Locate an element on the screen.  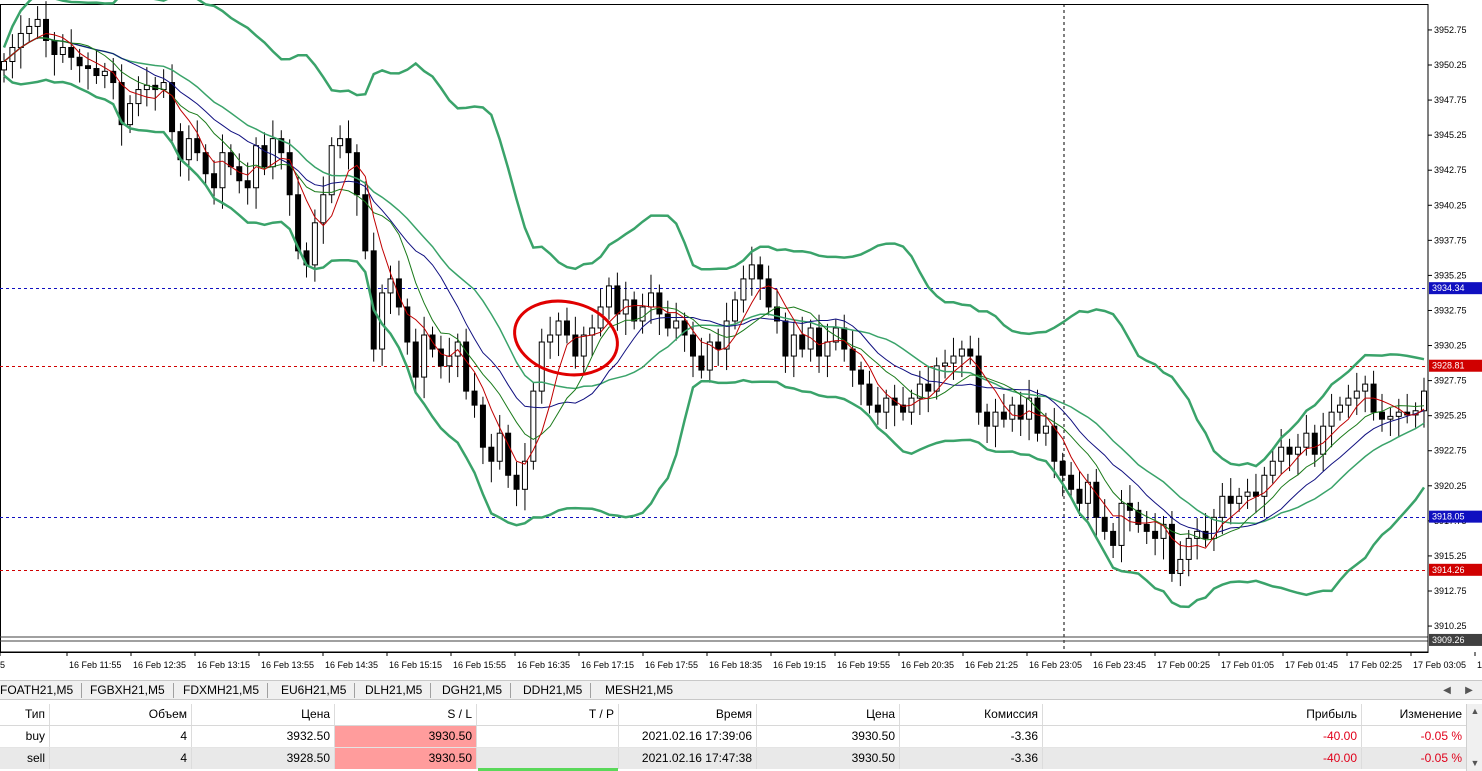
col-profit: Прибыль is located at coordinates (1202, 714).